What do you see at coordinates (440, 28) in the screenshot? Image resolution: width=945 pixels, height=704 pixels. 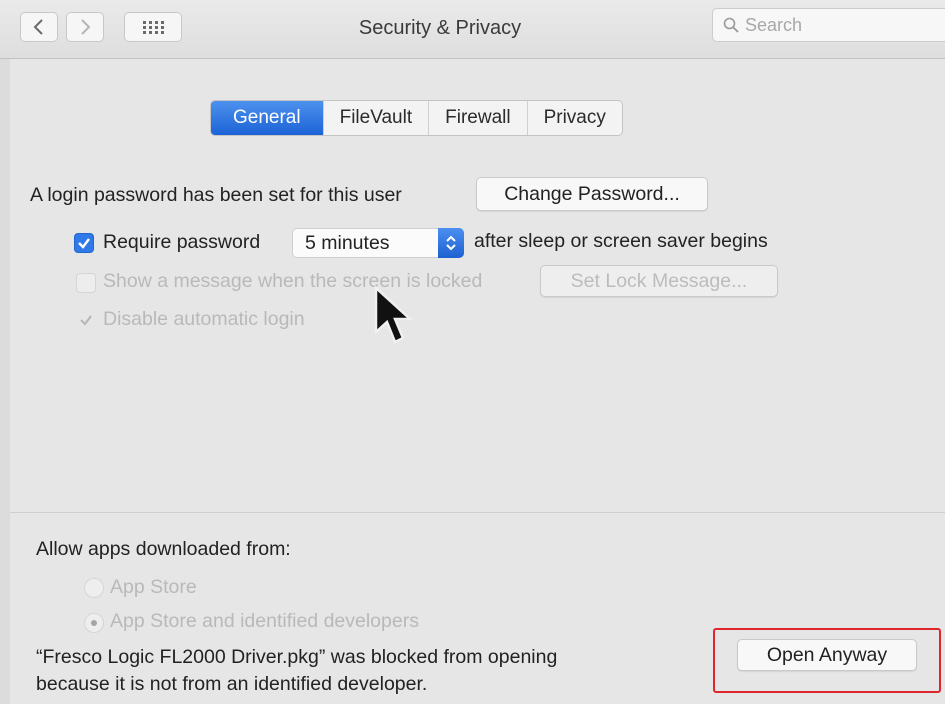 I see `window-title: Security & Privacy` at bounding box center [440, 28].